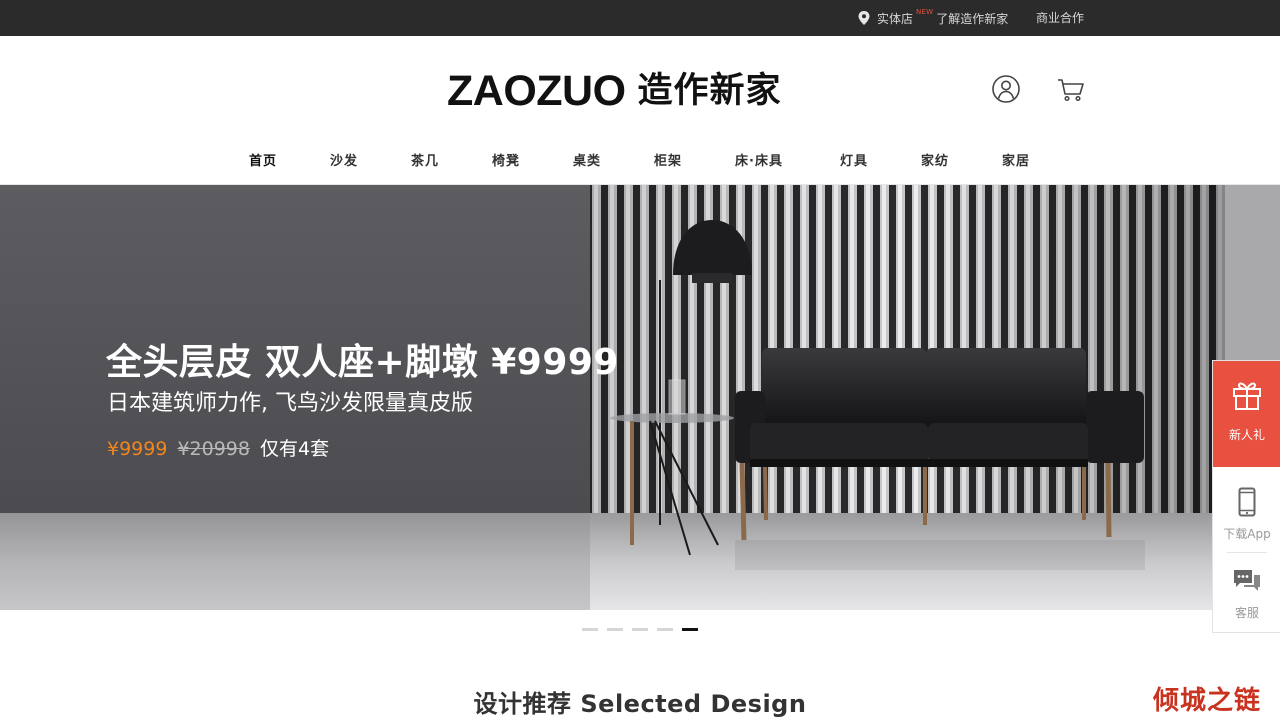  I want to click on phone-icon, so click(1247, 502).